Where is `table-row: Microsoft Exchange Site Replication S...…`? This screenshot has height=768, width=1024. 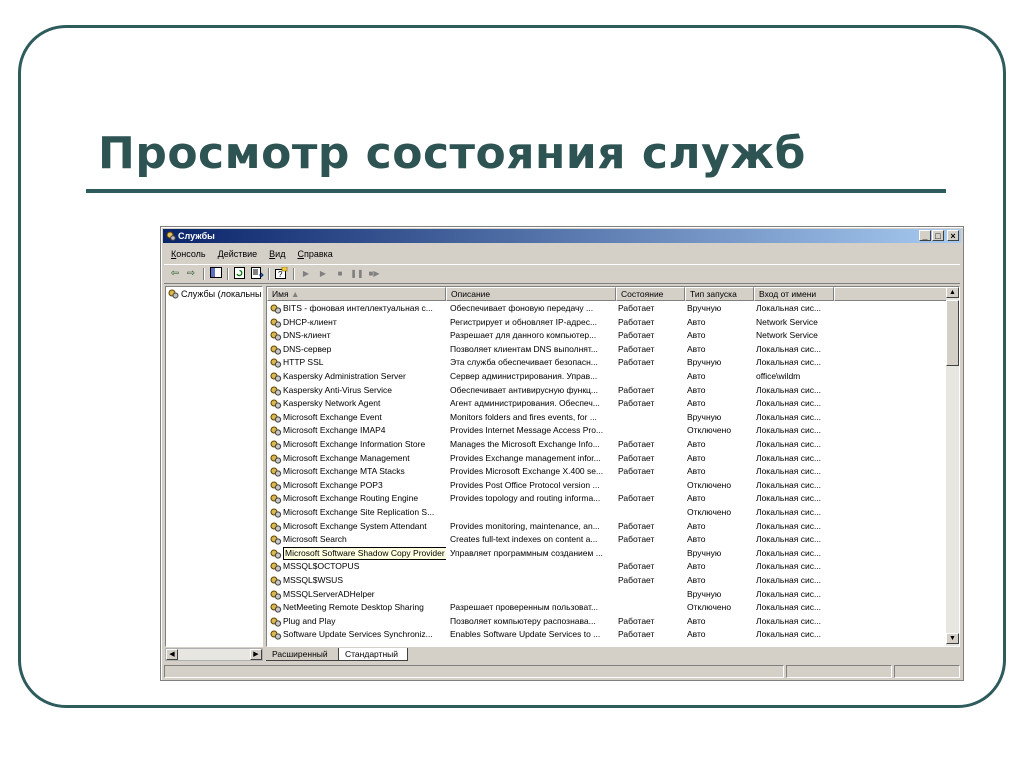
table-row: Microsoft Exchange Site Replication S...… is located at coordinates (607, 513).